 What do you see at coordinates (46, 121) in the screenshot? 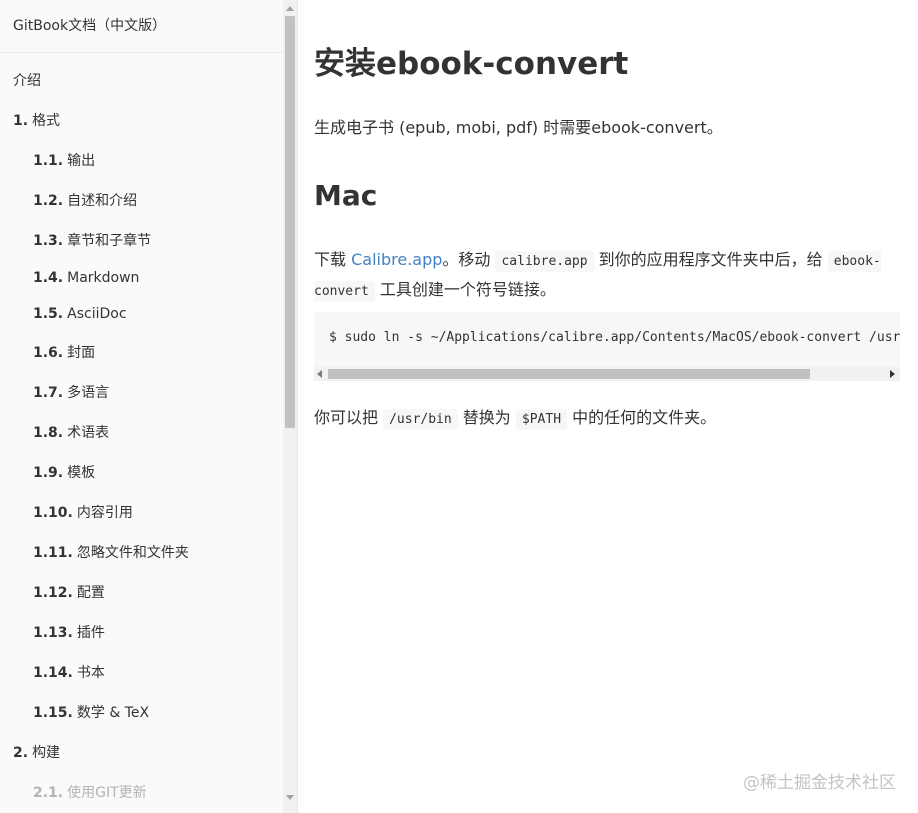
I see `toc-item-label: 格式` at bounding box center [46, 121].